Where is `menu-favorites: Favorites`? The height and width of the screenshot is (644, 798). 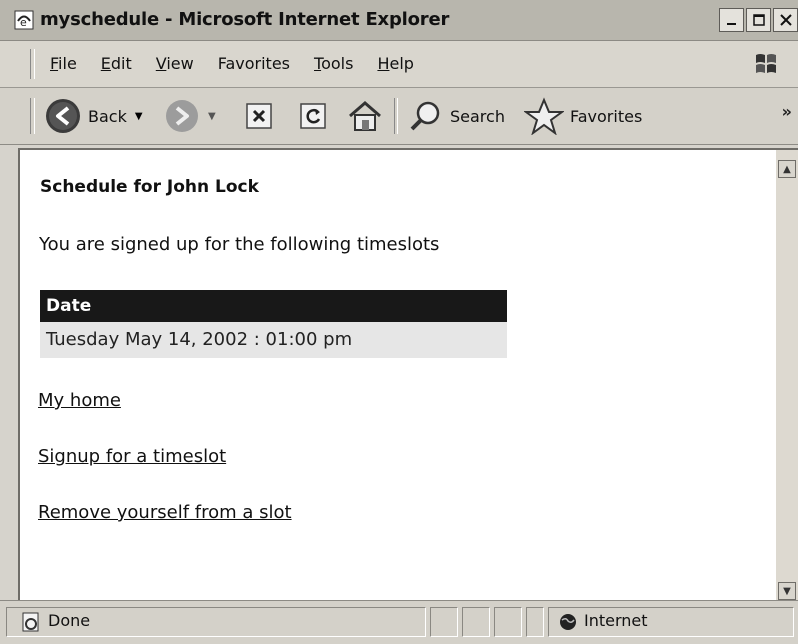 menu-favorites: Favorites is located at coordinates (254, 63).